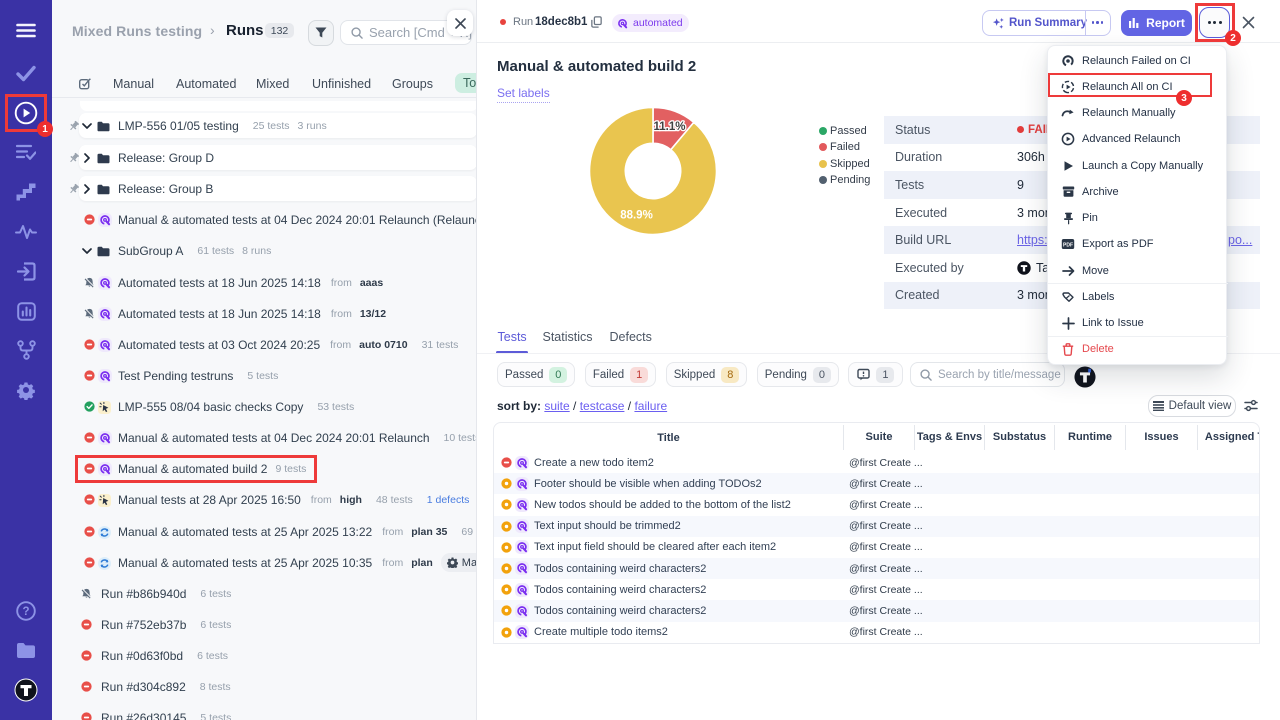 The height and width of the screenshot is (720, 1280). What do you see at coordinates (1068, 246) in the screenshot?
I see `svg-text: PDF` at bounding box center [1068, 246].